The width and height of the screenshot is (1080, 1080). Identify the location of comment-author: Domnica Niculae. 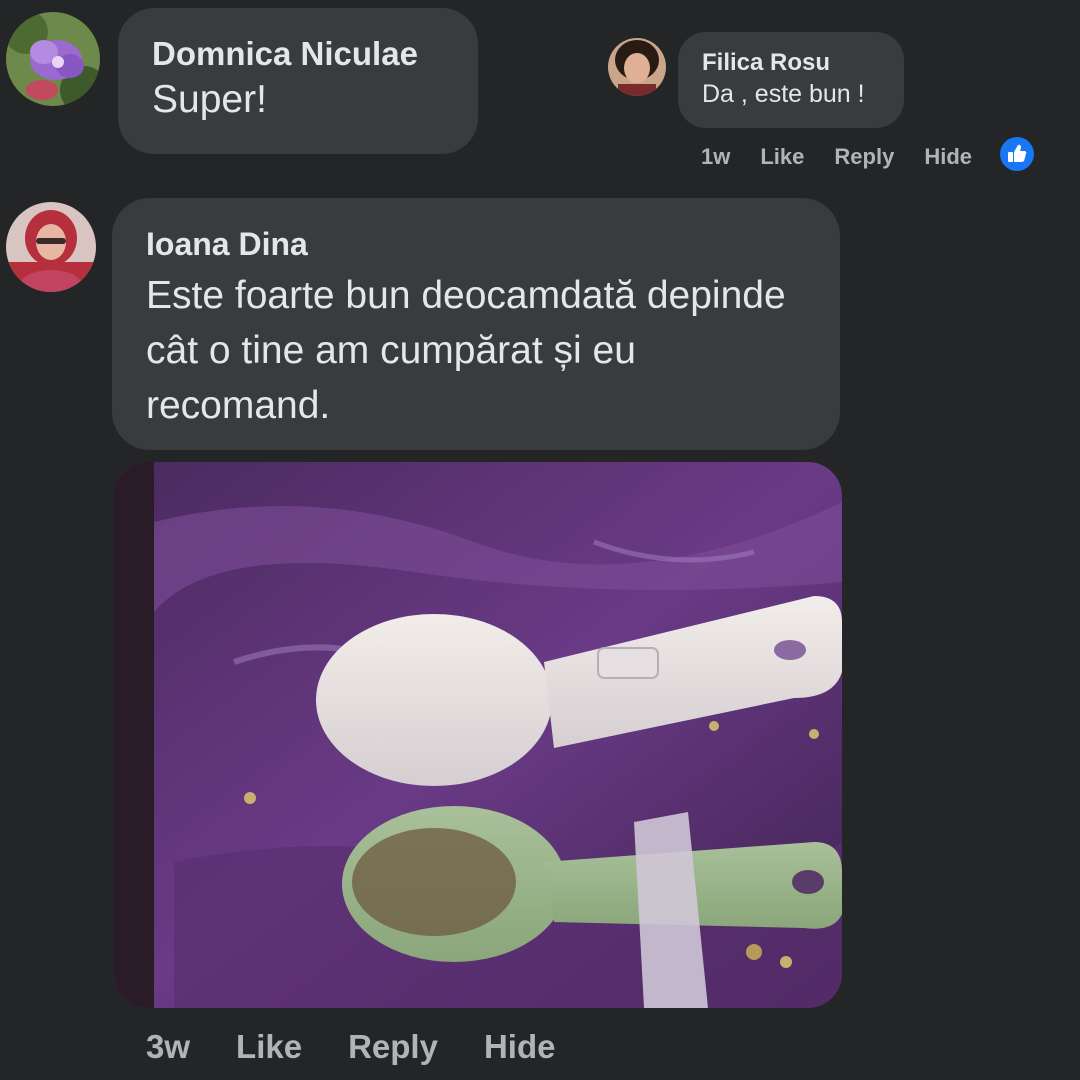
(315, 54).